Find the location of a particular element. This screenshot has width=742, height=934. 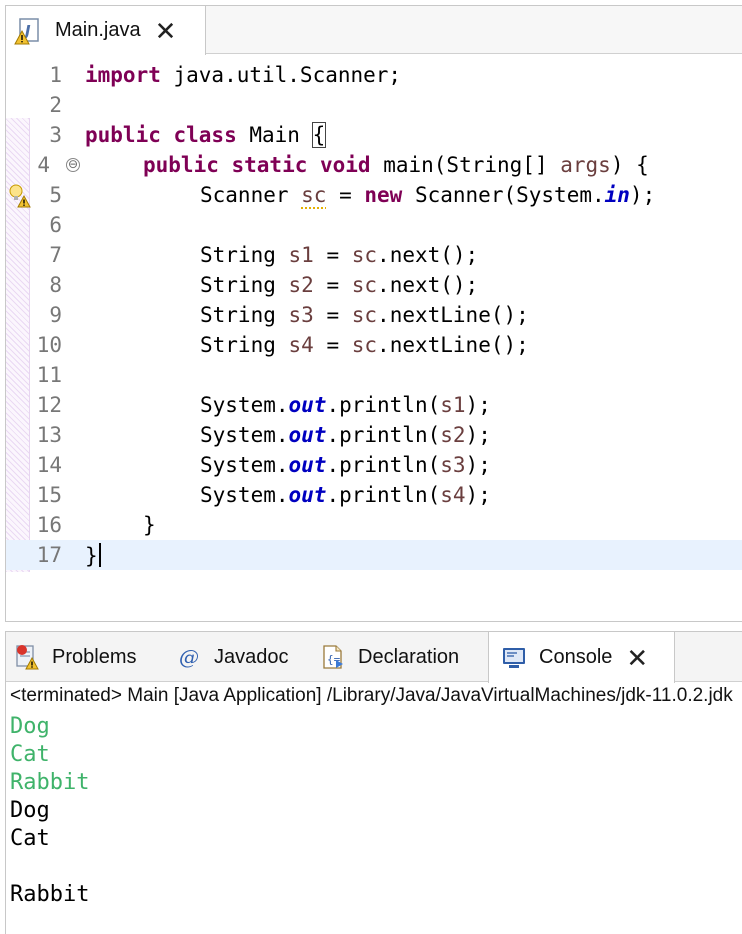

line-number: 6 is located at coordinates (55, 225).